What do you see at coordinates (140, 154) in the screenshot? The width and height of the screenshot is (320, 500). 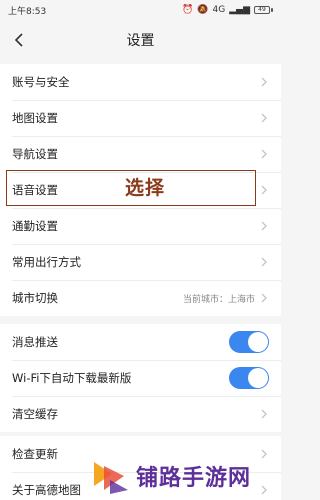 I see `row-navigation-settings: 导航设置` at bounding box center [140, 154].